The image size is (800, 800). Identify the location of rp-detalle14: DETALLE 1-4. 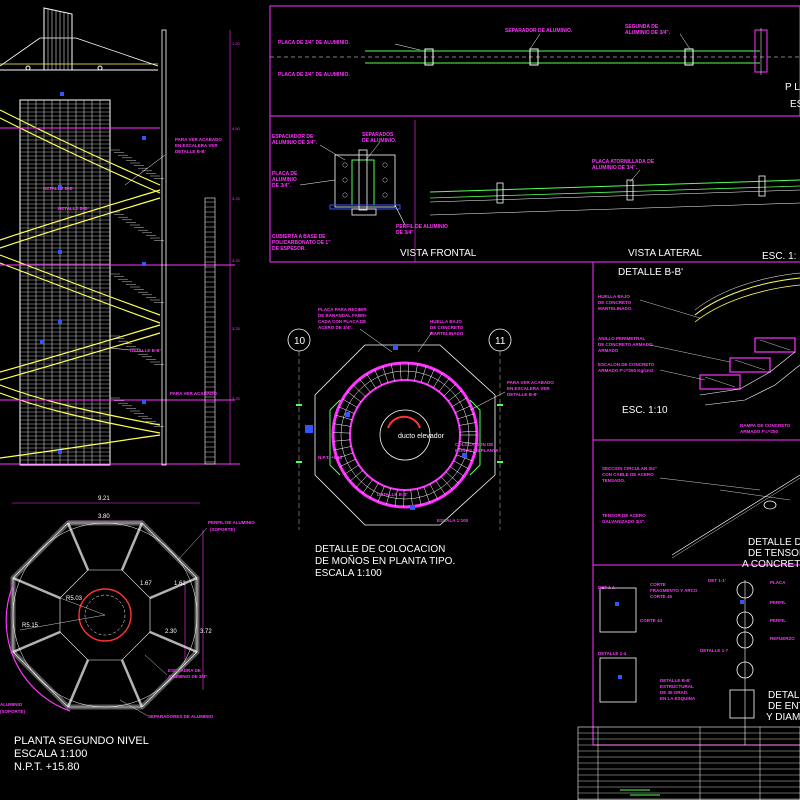
(612, 653).